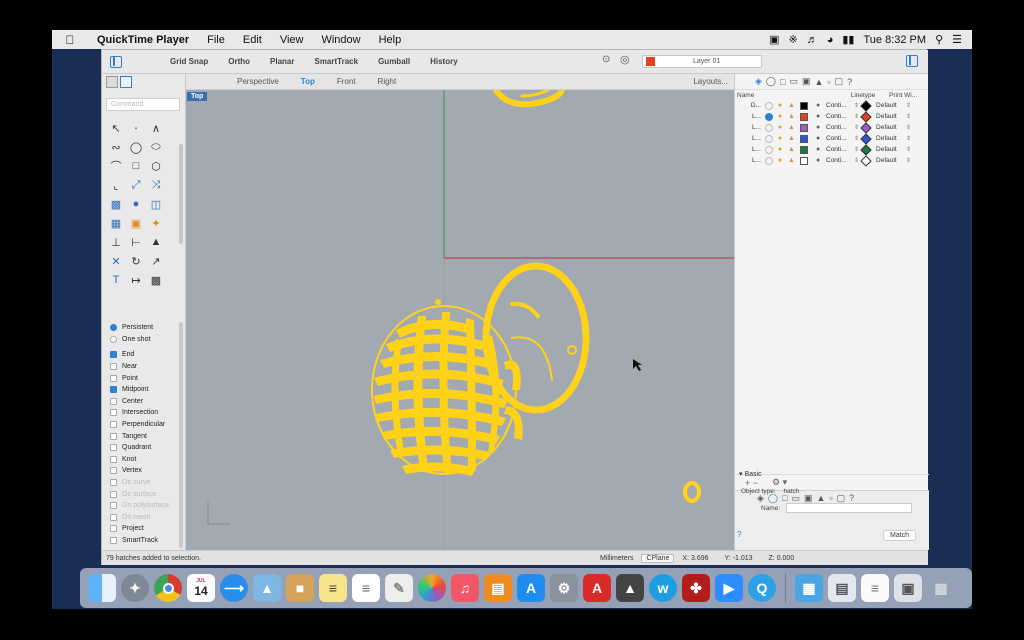 The image size is (1024, 640). What do you see at coordinates (702, 61) in the screenshot?
I see `current-layer-select: Layer 01` at bounding box center [702, 61].